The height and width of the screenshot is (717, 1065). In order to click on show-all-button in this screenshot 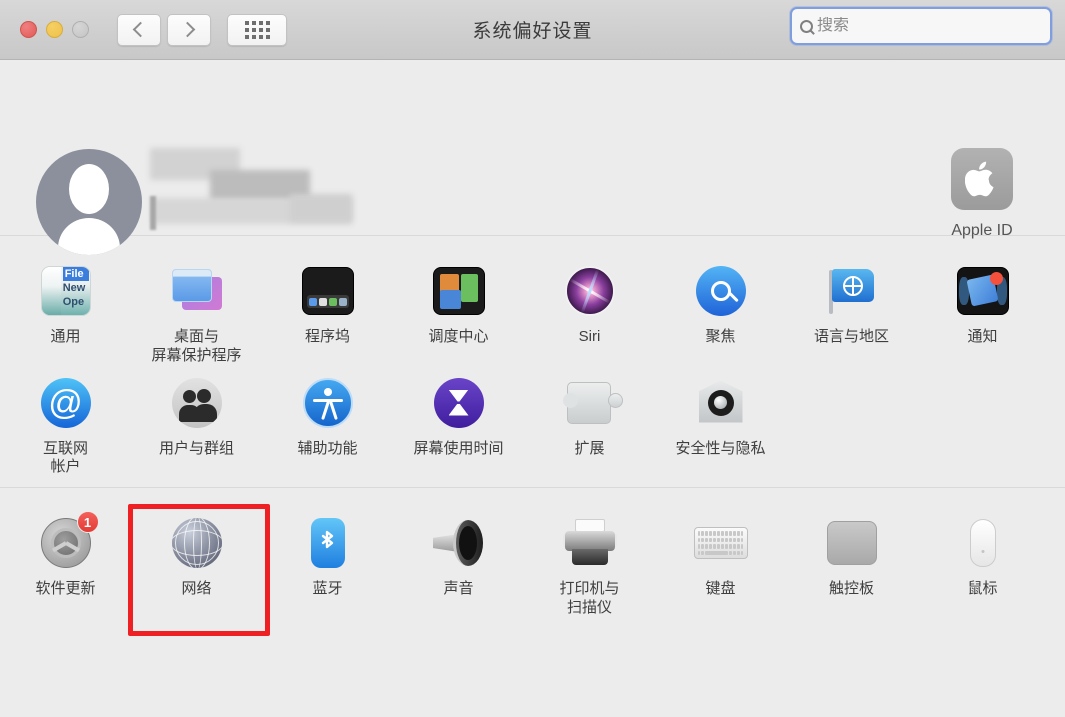, I will do `click(257, 29)`.